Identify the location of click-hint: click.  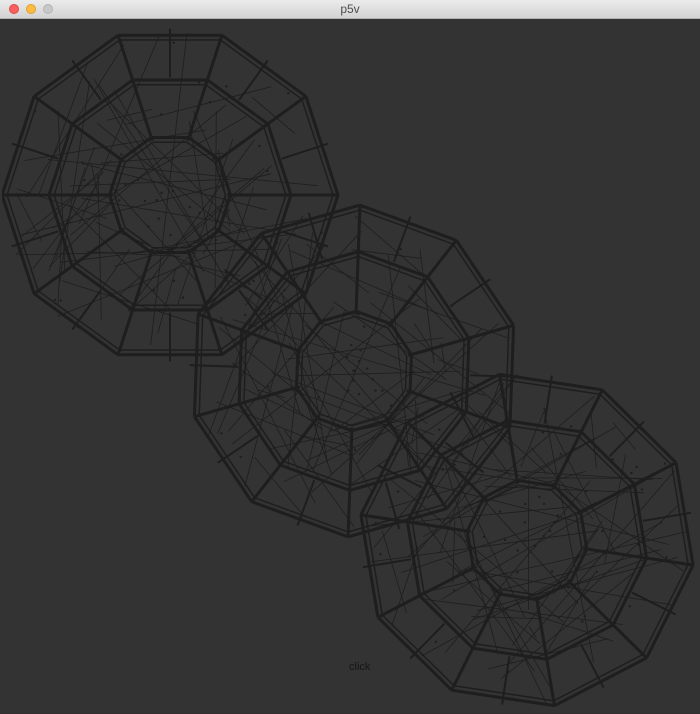
(360, 667).